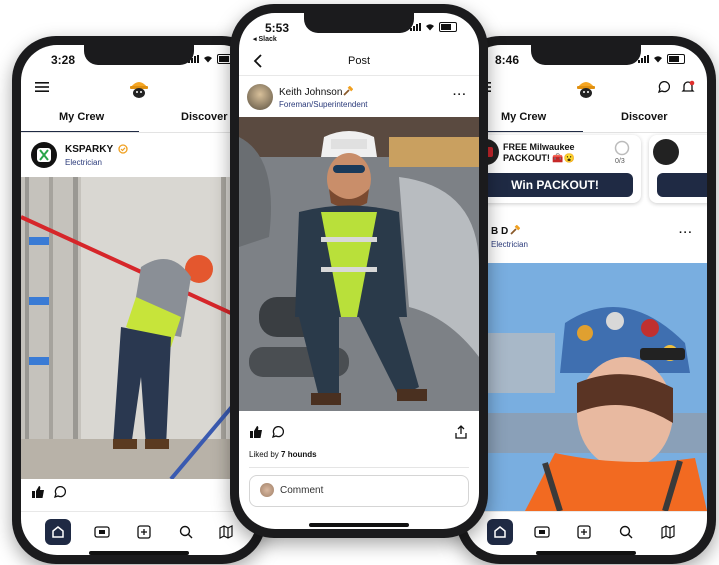 The image size is (719, 565). I want to click on current-user-avatar, so click(267, 490).